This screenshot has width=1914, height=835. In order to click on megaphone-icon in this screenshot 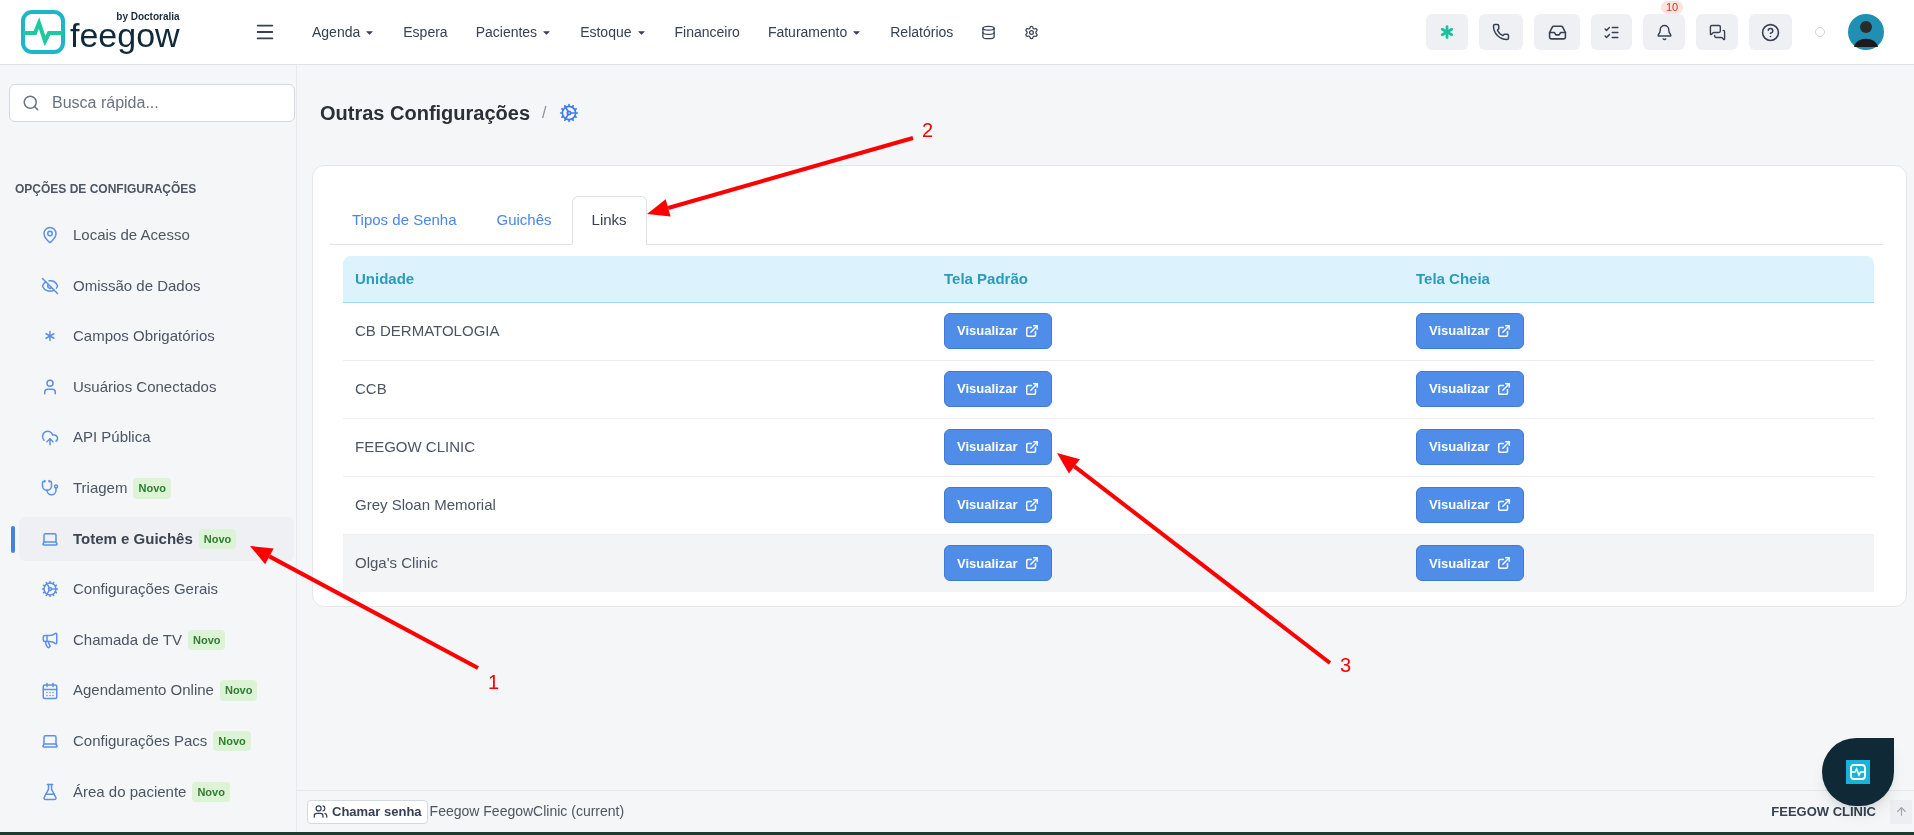, I will do `click(50, 640)`.